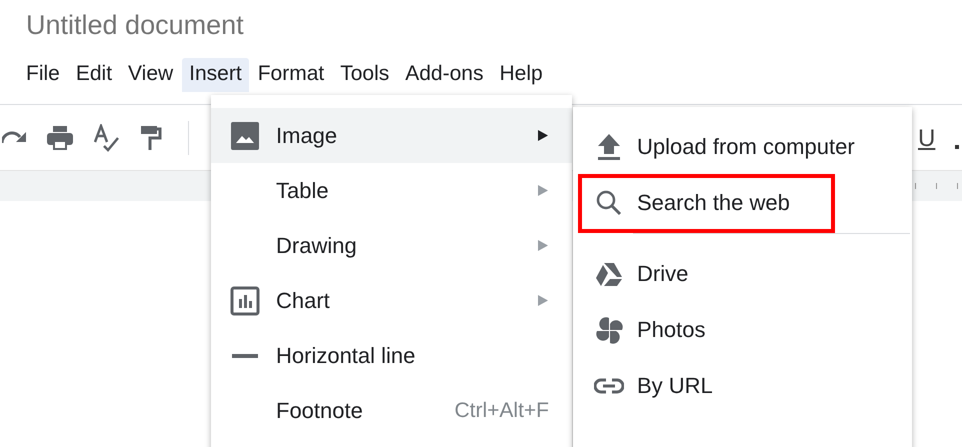 This screenshot has height=447, width=962. I want to click on menu-item: Upload from computer, so click(774, 147).